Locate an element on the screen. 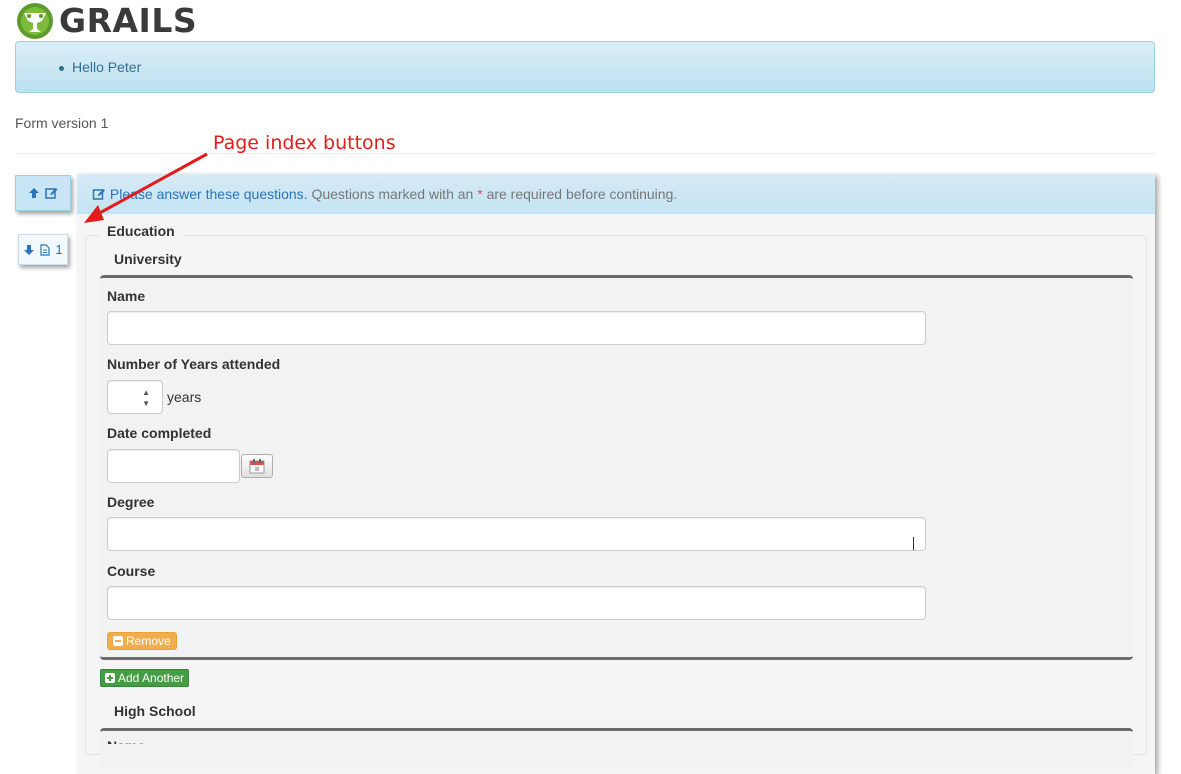 The image size is (1181, 774). years-attended-label: Number of Years attended is located at coordinates (194, 364).